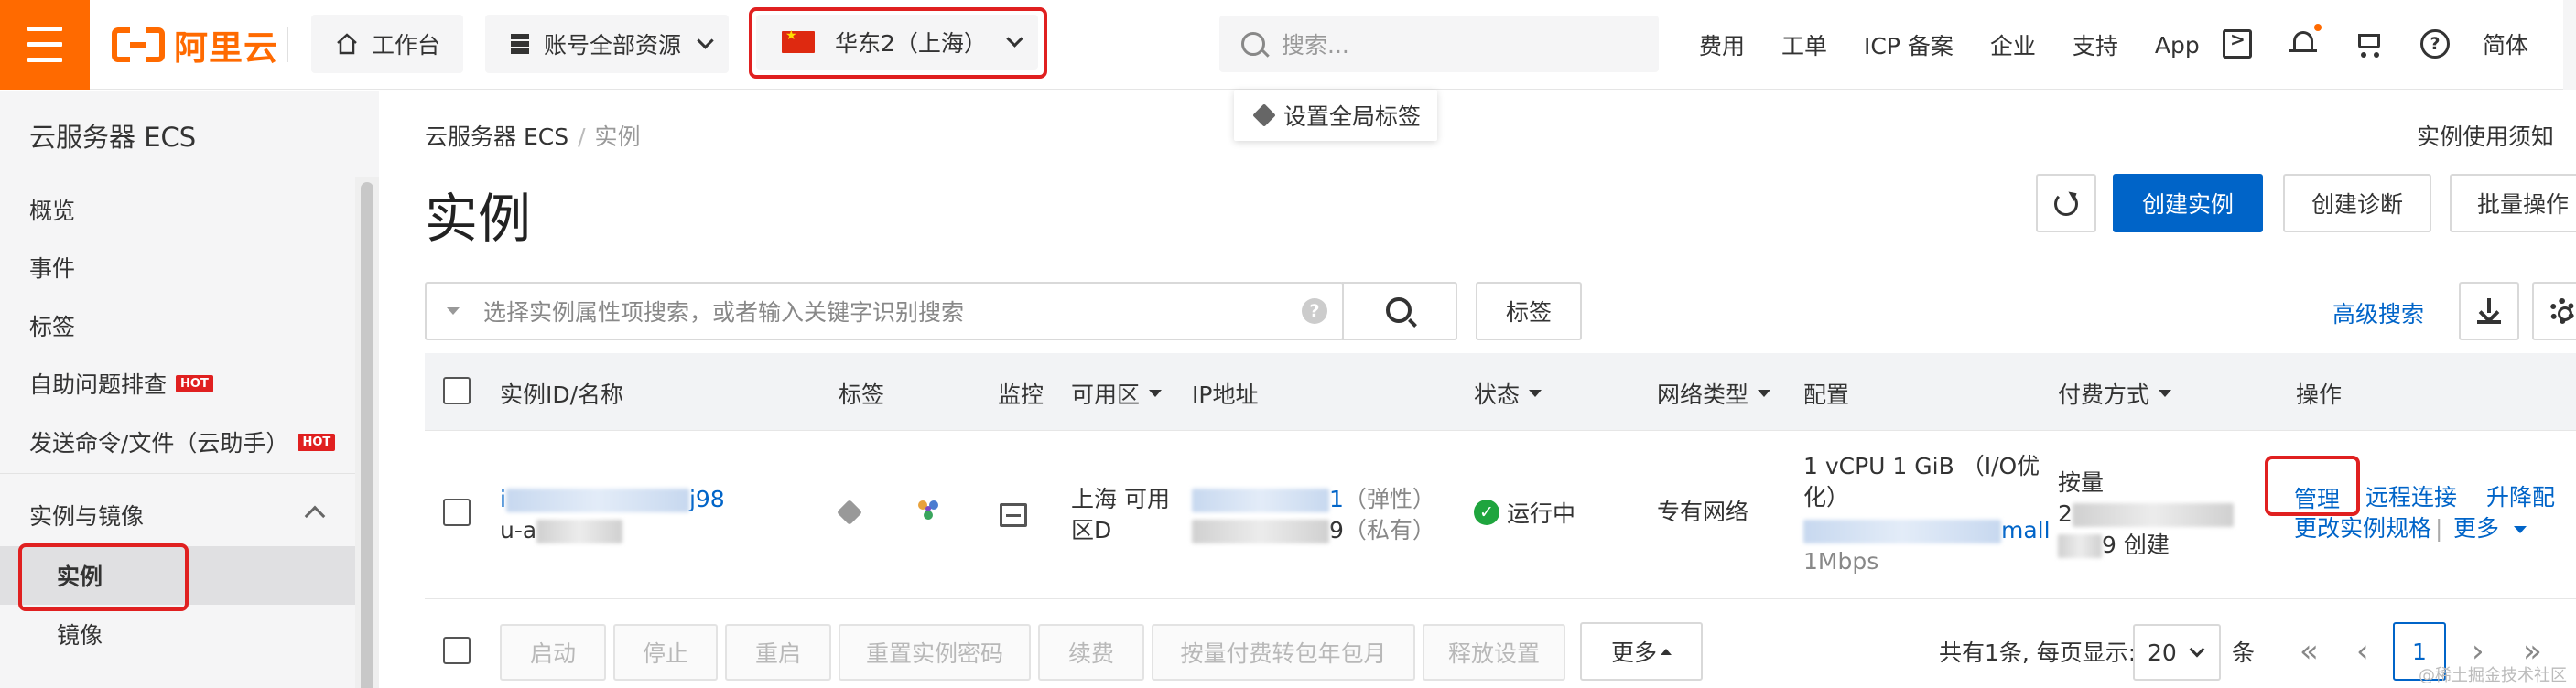 The width and height of the screenshot is (2576, 688). What do you see at coordinates (159, 443) in the screenshot?
I see `sidebar-item-label: 发送命令/文件（云助手）` at bounding box center [159, 443].